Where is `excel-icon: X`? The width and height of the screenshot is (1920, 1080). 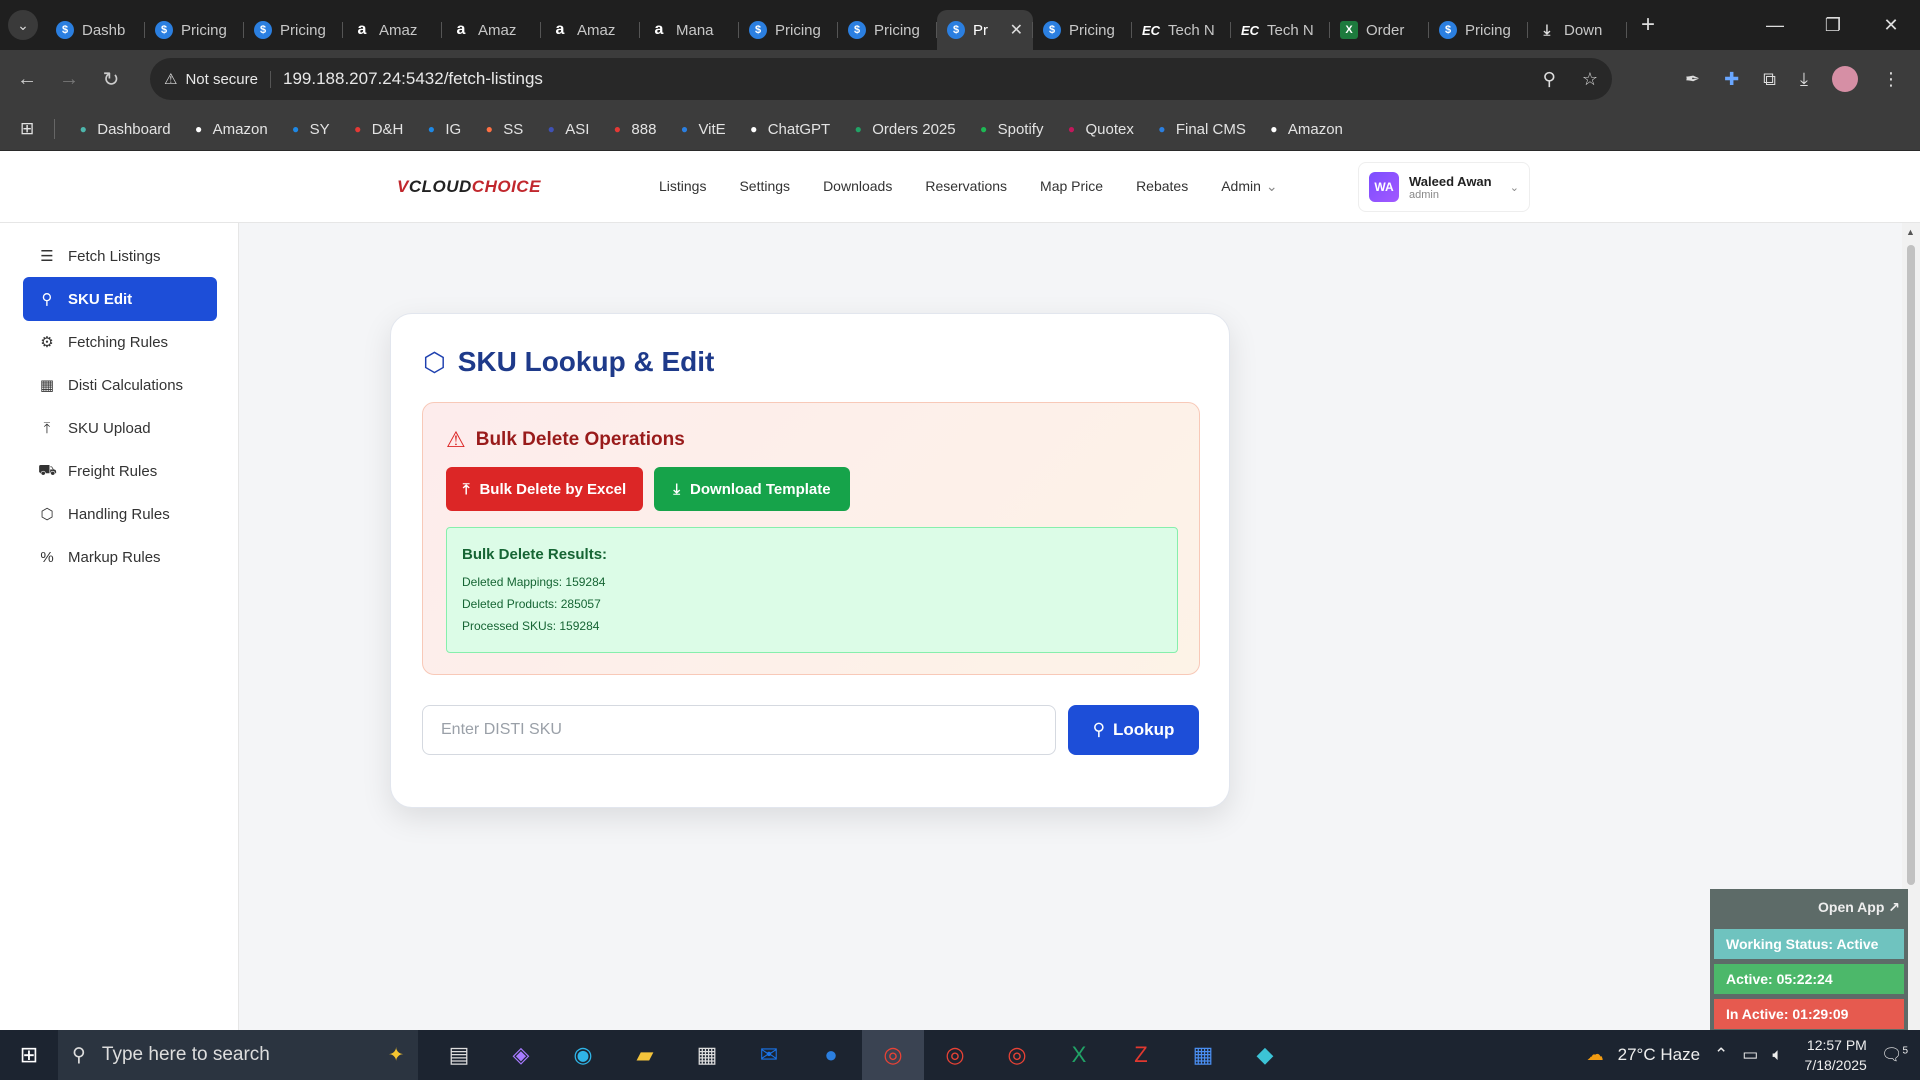 excel-icon: X is located at coordinates (1079, 1055).